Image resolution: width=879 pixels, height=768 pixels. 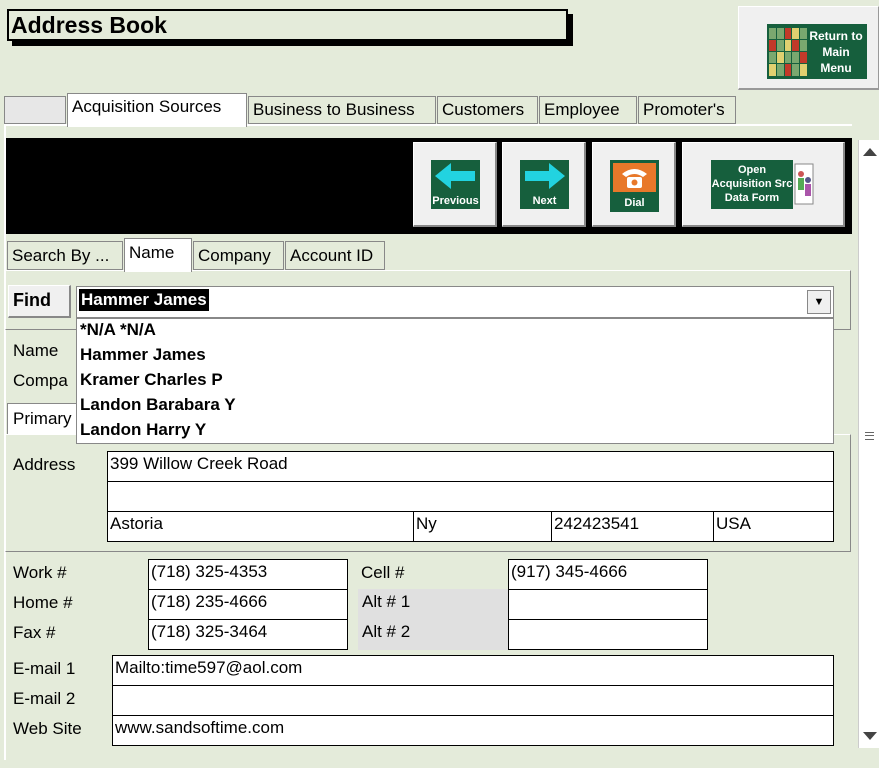 What do you see at coordinates (43, 602) in the screenshot?
I see `home-phone-label: Home #` at bounding box center [43, 602].